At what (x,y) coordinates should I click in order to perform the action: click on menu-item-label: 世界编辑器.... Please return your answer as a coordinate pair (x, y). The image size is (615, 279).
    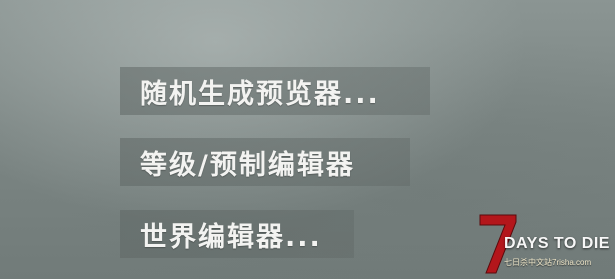
    Looking at the image, I should click on (231, 237).